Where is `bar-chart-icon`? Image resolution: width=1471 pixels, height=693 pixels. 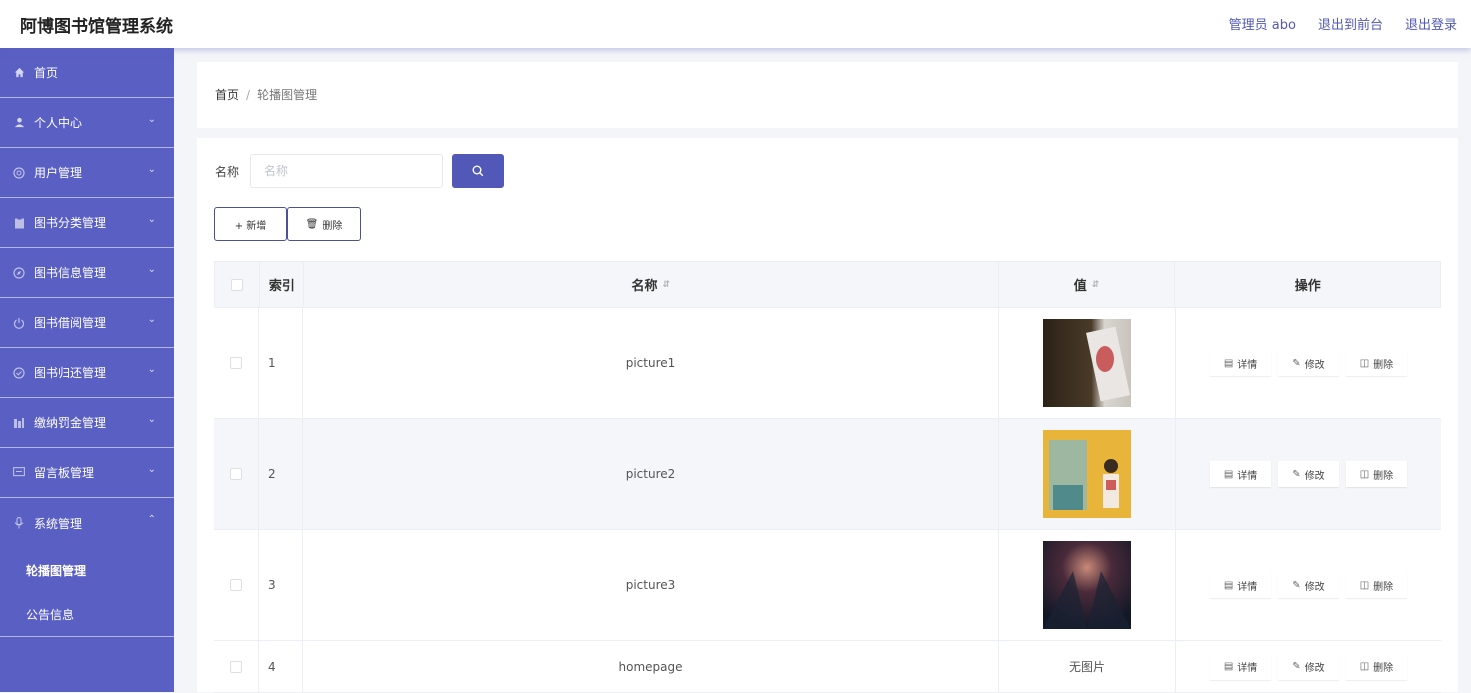
bar-chart-icon is located at coordinates (19, 423).